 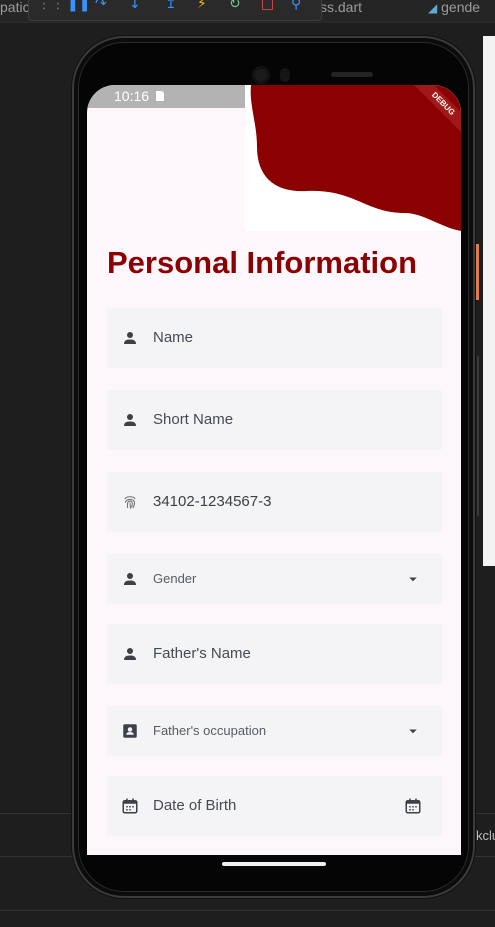 What do you see at coordinates (353, 158) in the screenshot?
I see `header-decoration` at bounding box center [353, 158].